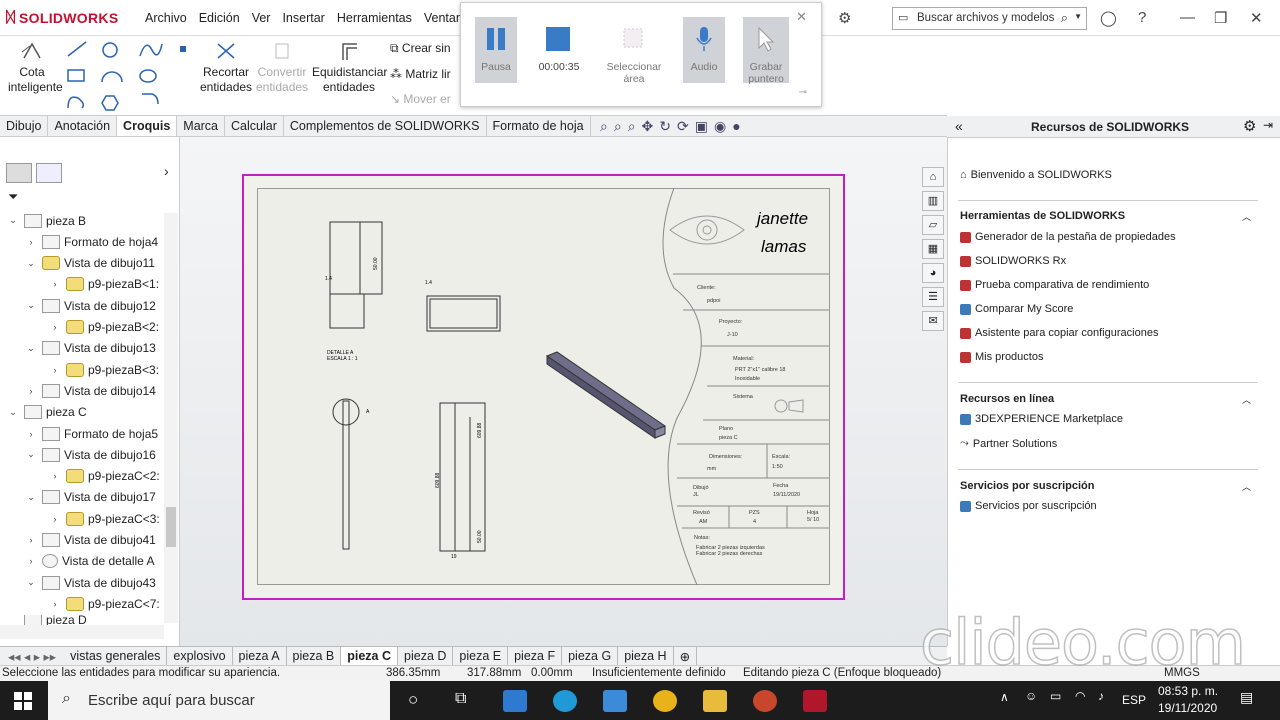 Image resolution: width=1280 pixels, height=720 pixels. What do you see at coordinates (35, 67) in the screenshot?
I see `smart-dimension-button: Cota inteligente` at bounding box center [35, 67].